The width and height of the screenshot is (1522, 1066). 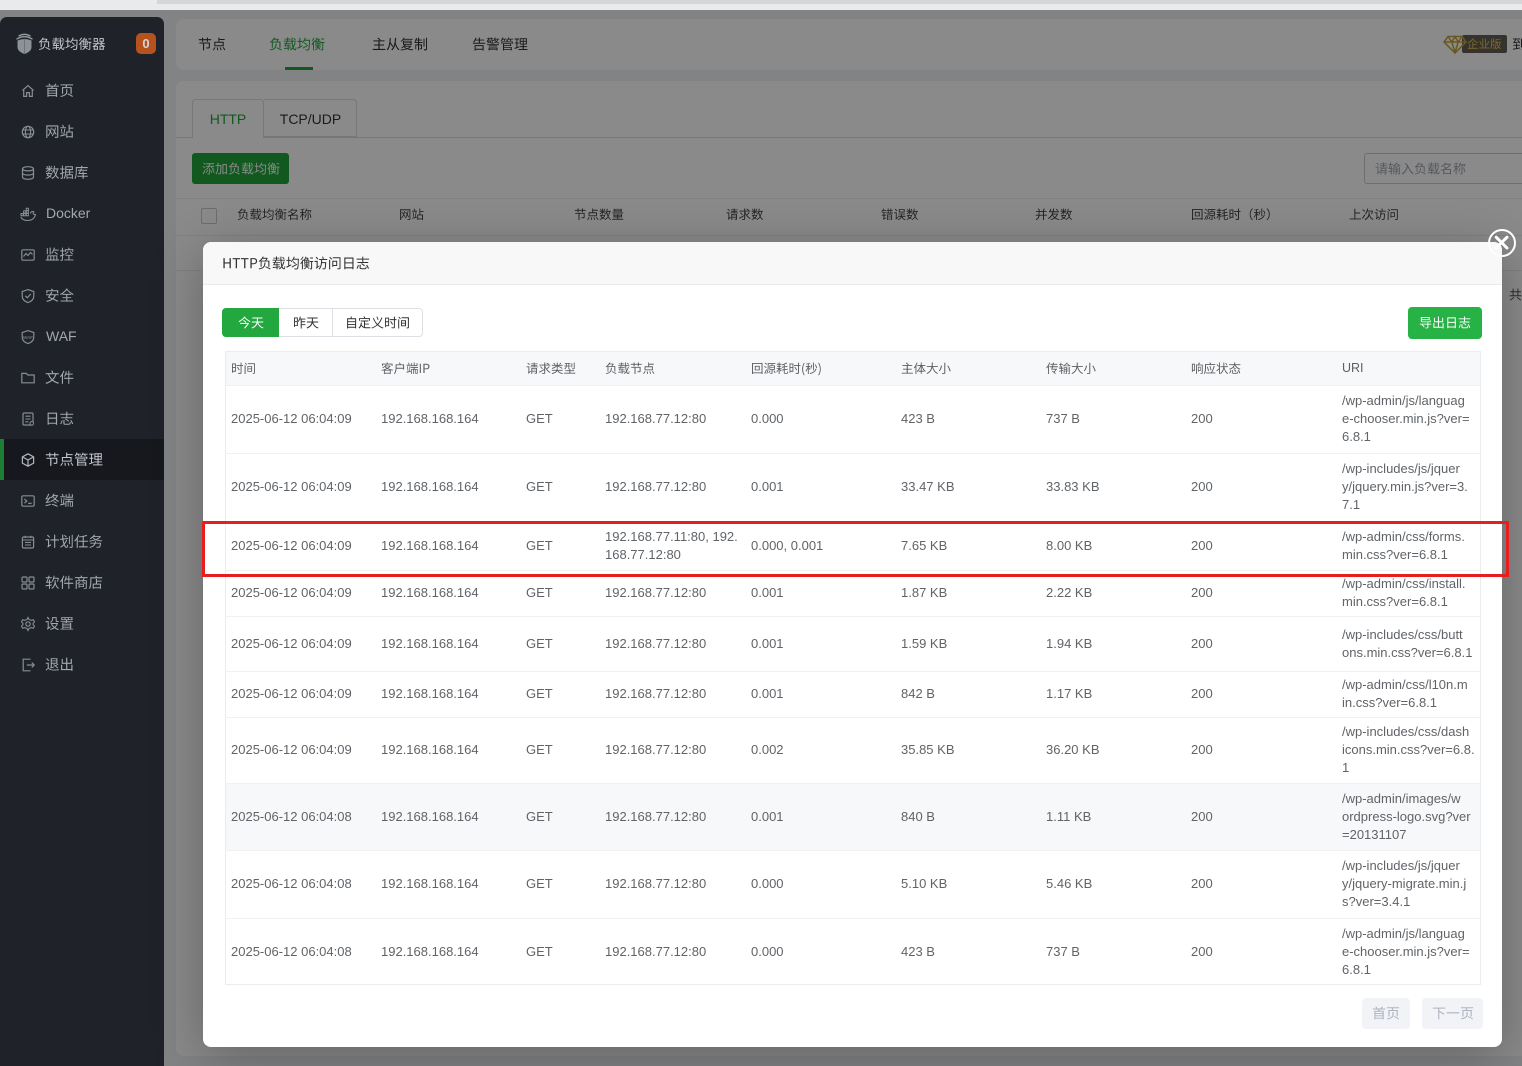 I want to click on svg-text: WAF, so click(x=28, y=336).